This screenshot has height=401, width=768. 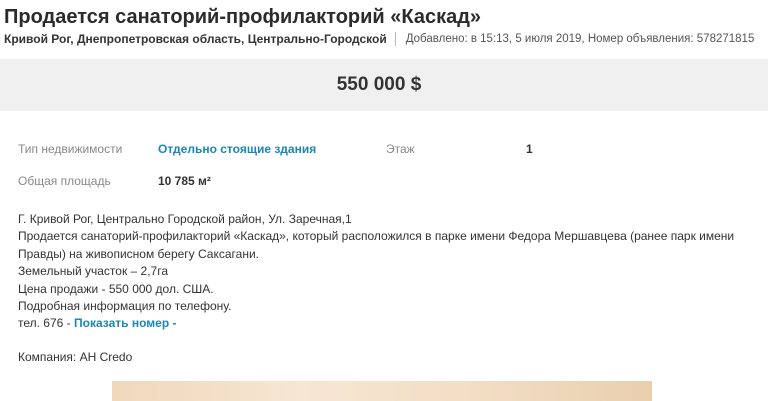 I want to click on listing-photo, so click(x=382, y=391).